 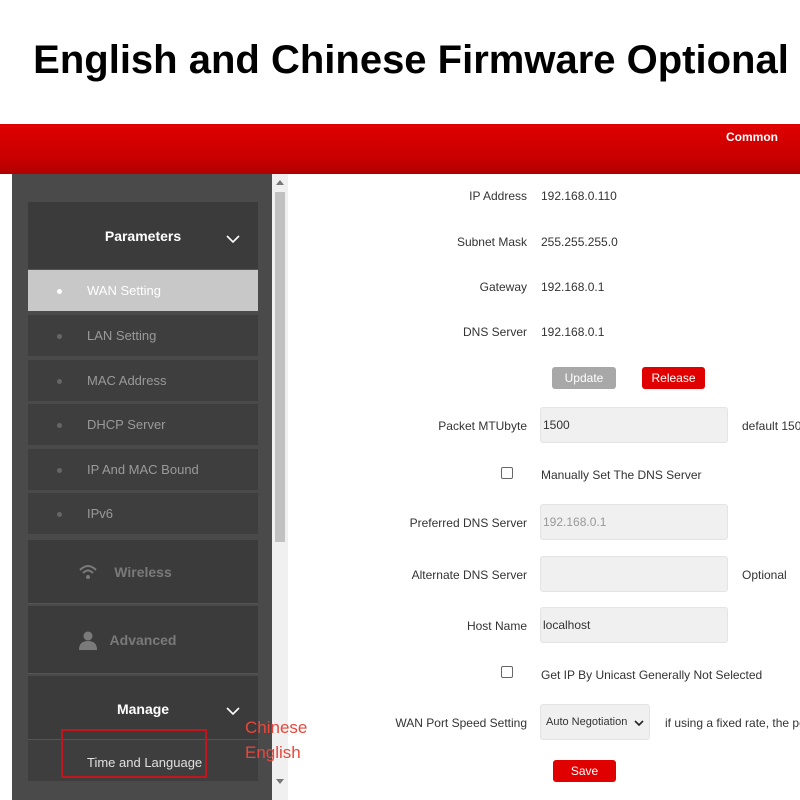 I want to click on ip-address-value: 192.168.0.110, so click(x=579, y=196).